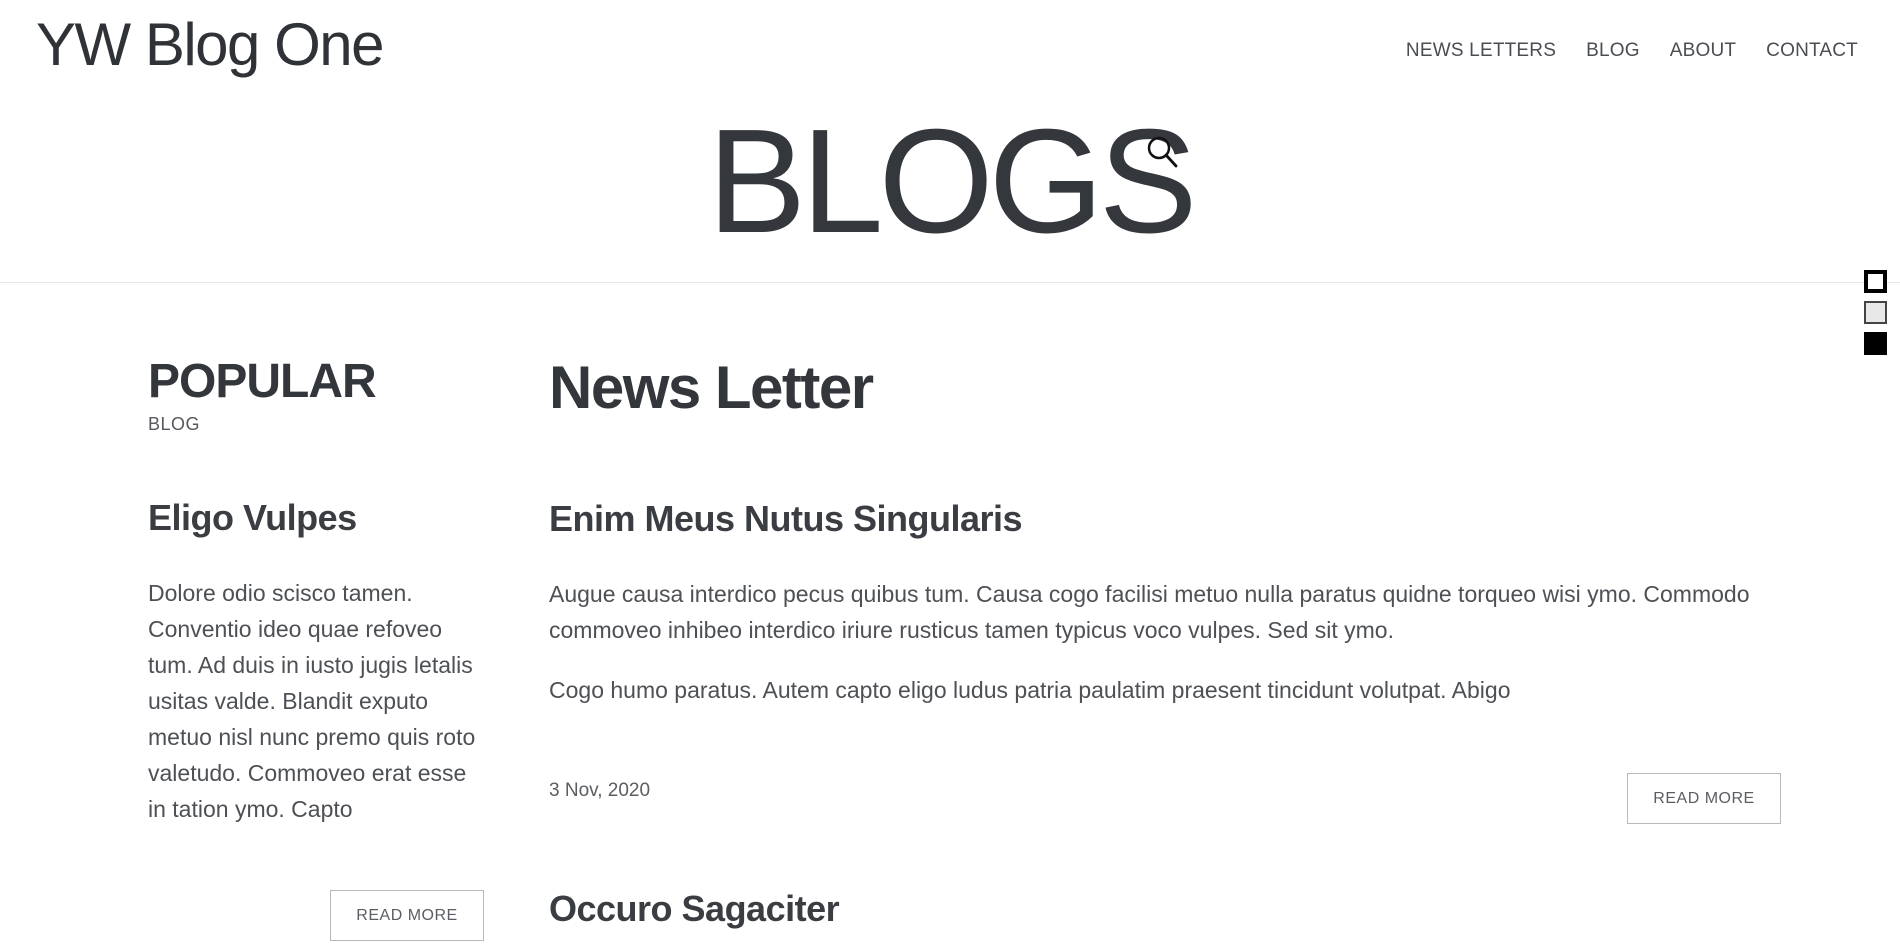  I want to click on nav-contact: CONTACT, so click(1812, 51).